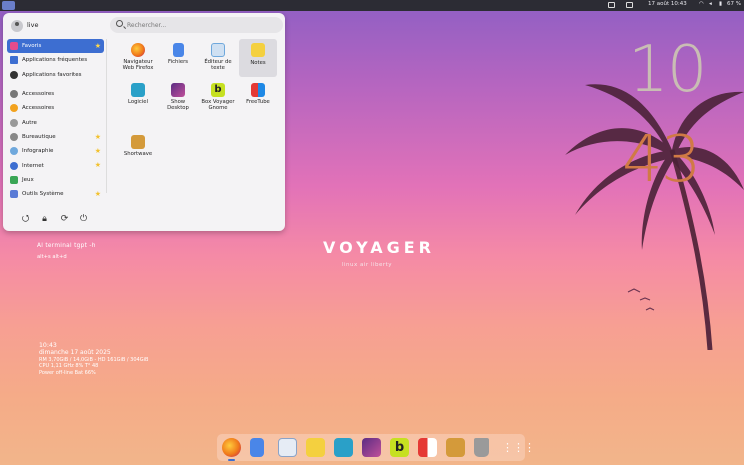  Describe the element at coordinates (67, 373) in the screenshot. I see `sys-power: Power off-line Bat 66%` at that location.